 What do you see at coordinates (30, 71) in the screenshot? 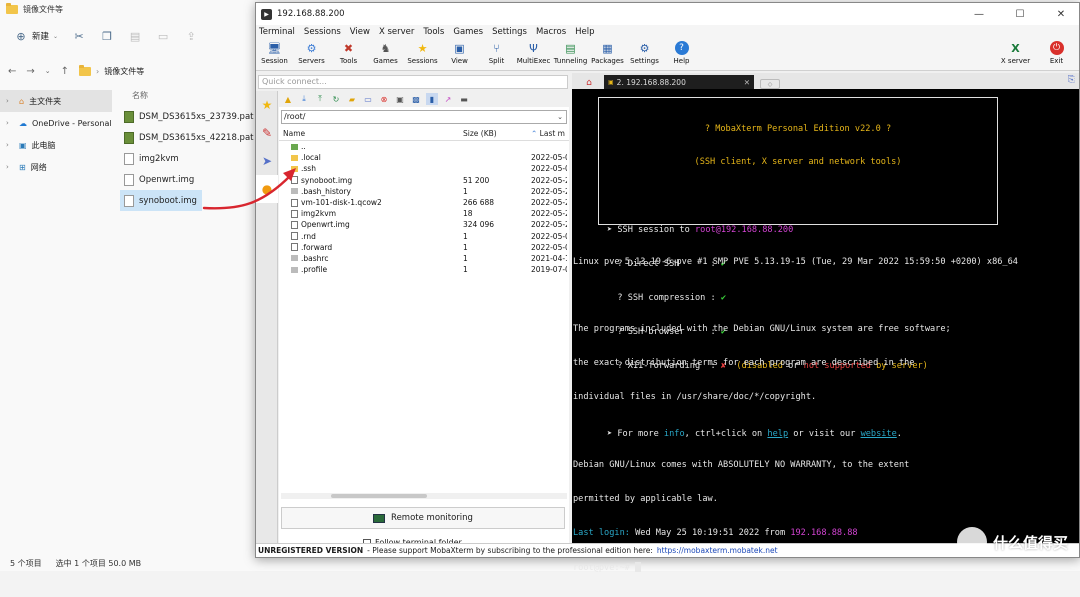
I see `forward-arrow-icon: →` at bounding box center [30, 71].